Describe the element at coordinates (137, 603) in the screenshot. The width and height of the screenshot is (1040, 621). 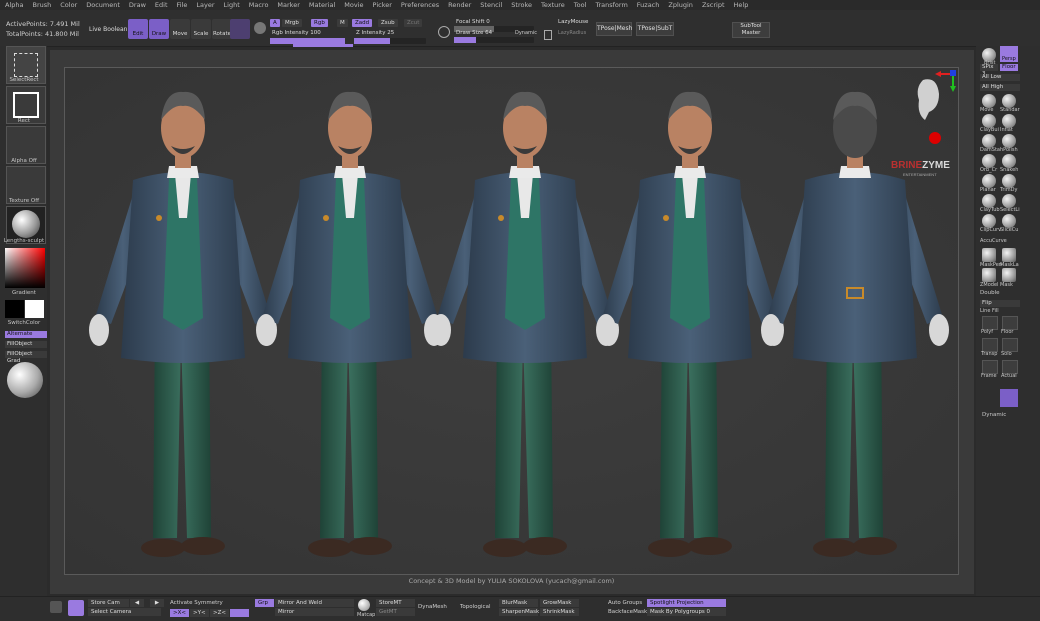
I see `prev-camera-button: ◀` at that location.